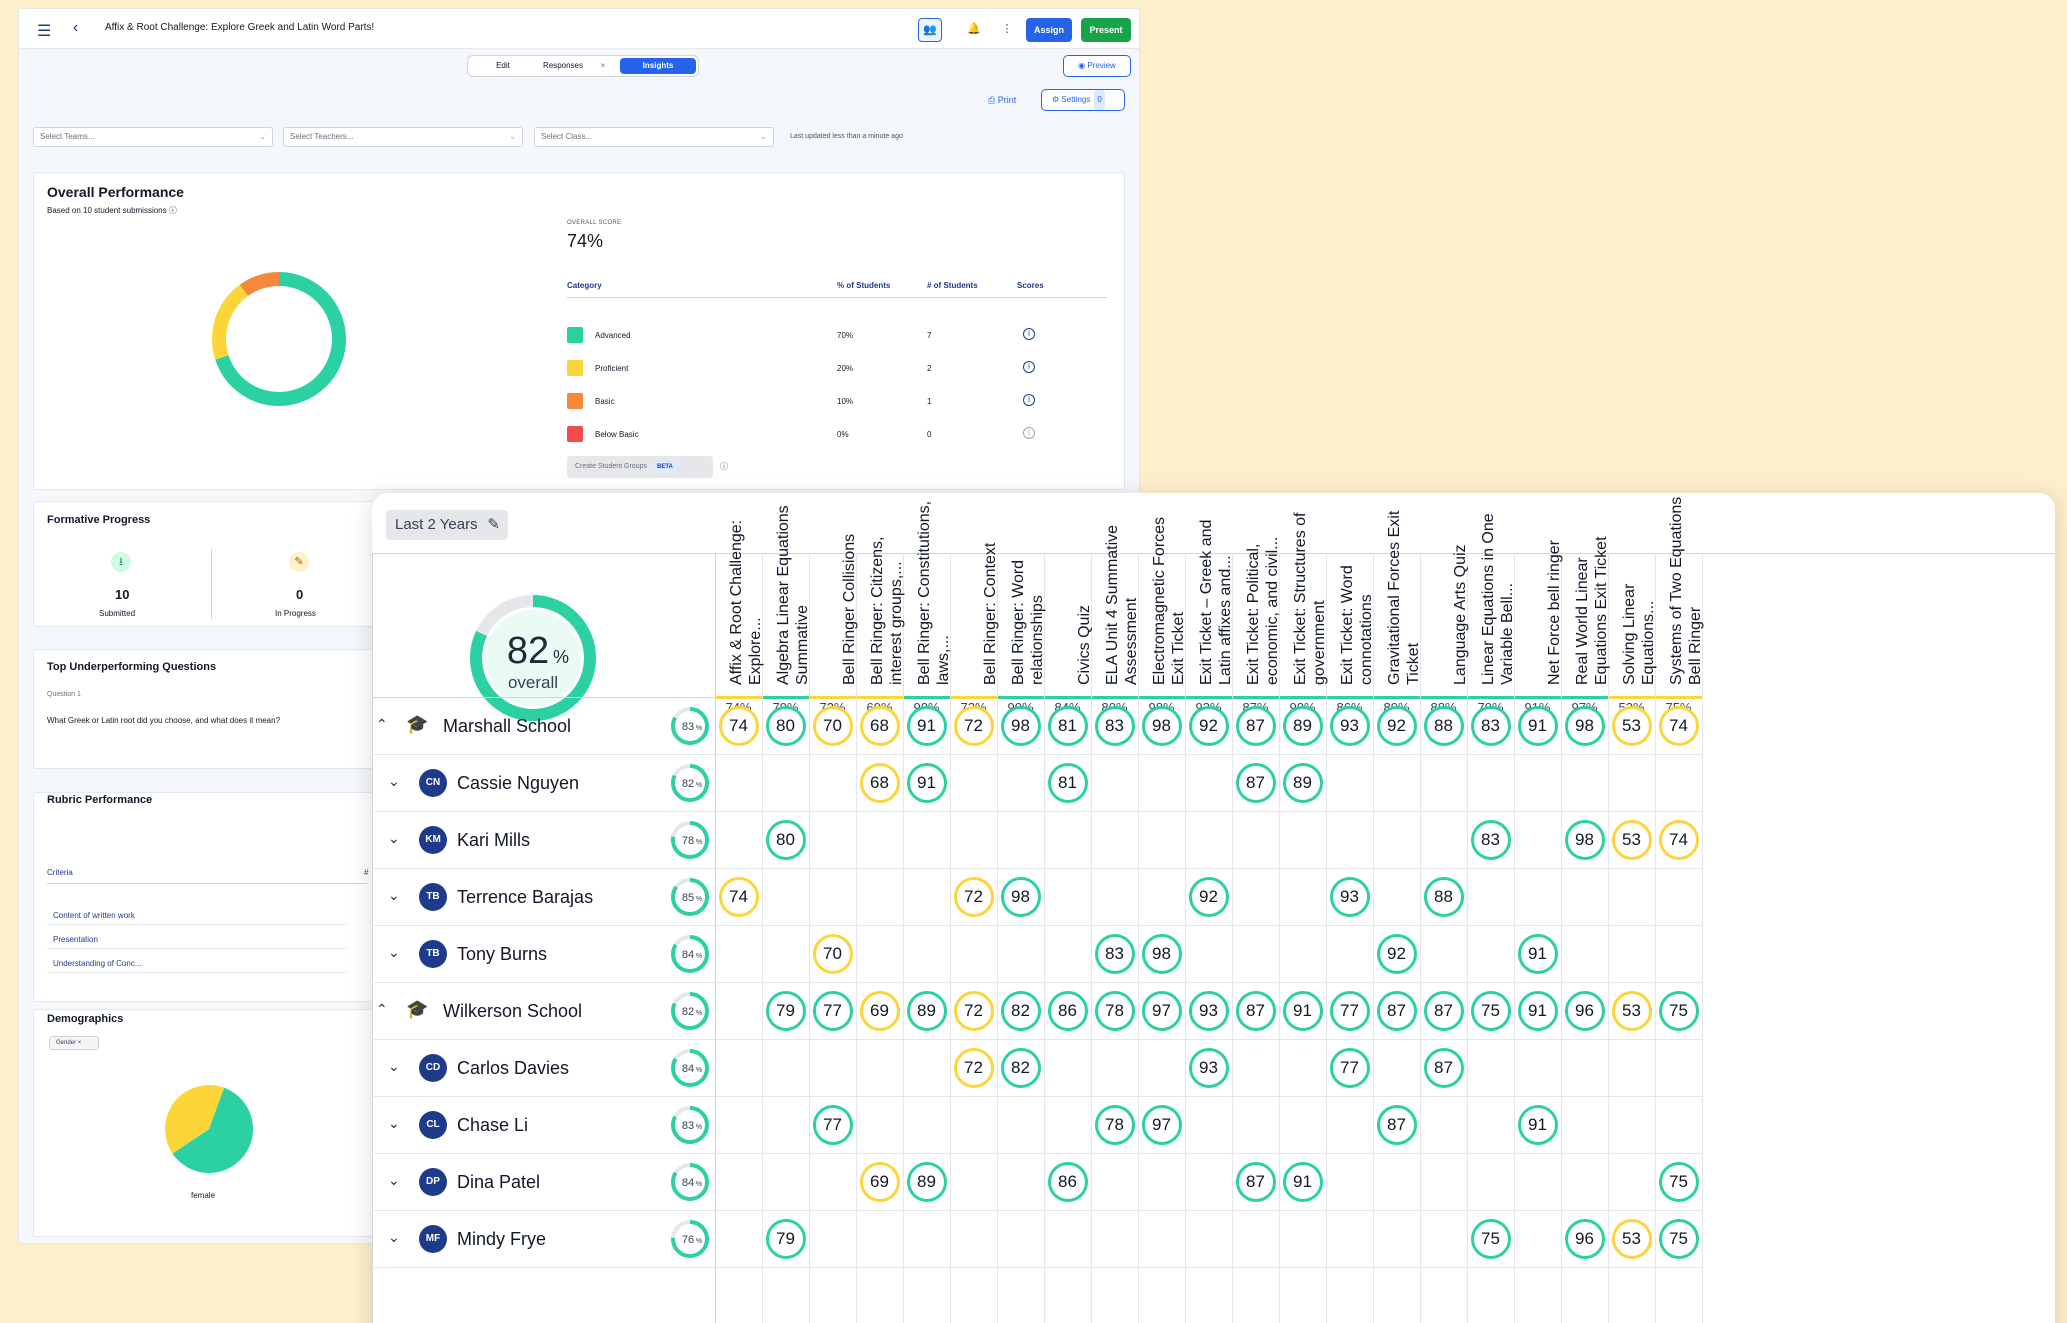 This screenshot has height=1323, width=2067. I want to click on preview-button: ◉ Preview, so click(1097, 66).